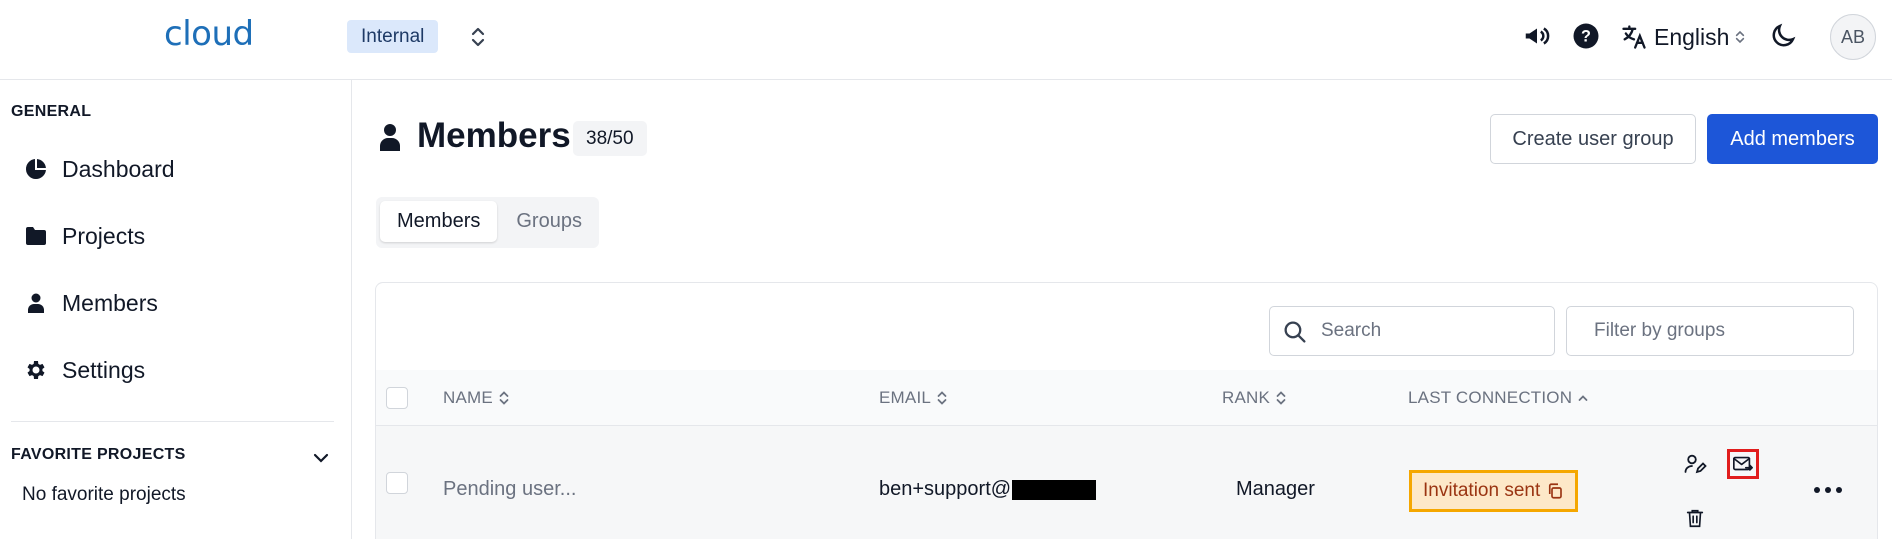 This screenshot has width=1892, height=539. I want to click on search-input, so click(1421, 331).